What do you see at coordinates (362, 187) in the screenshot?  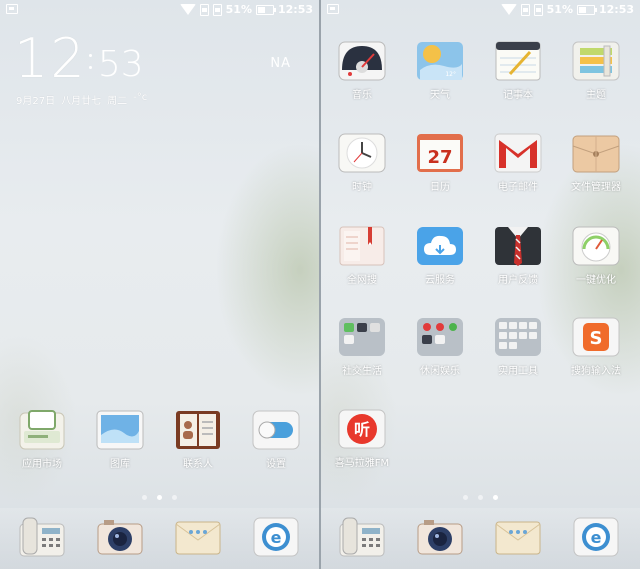 I see `app-label: 时钟` at bounding box center [362, 187].